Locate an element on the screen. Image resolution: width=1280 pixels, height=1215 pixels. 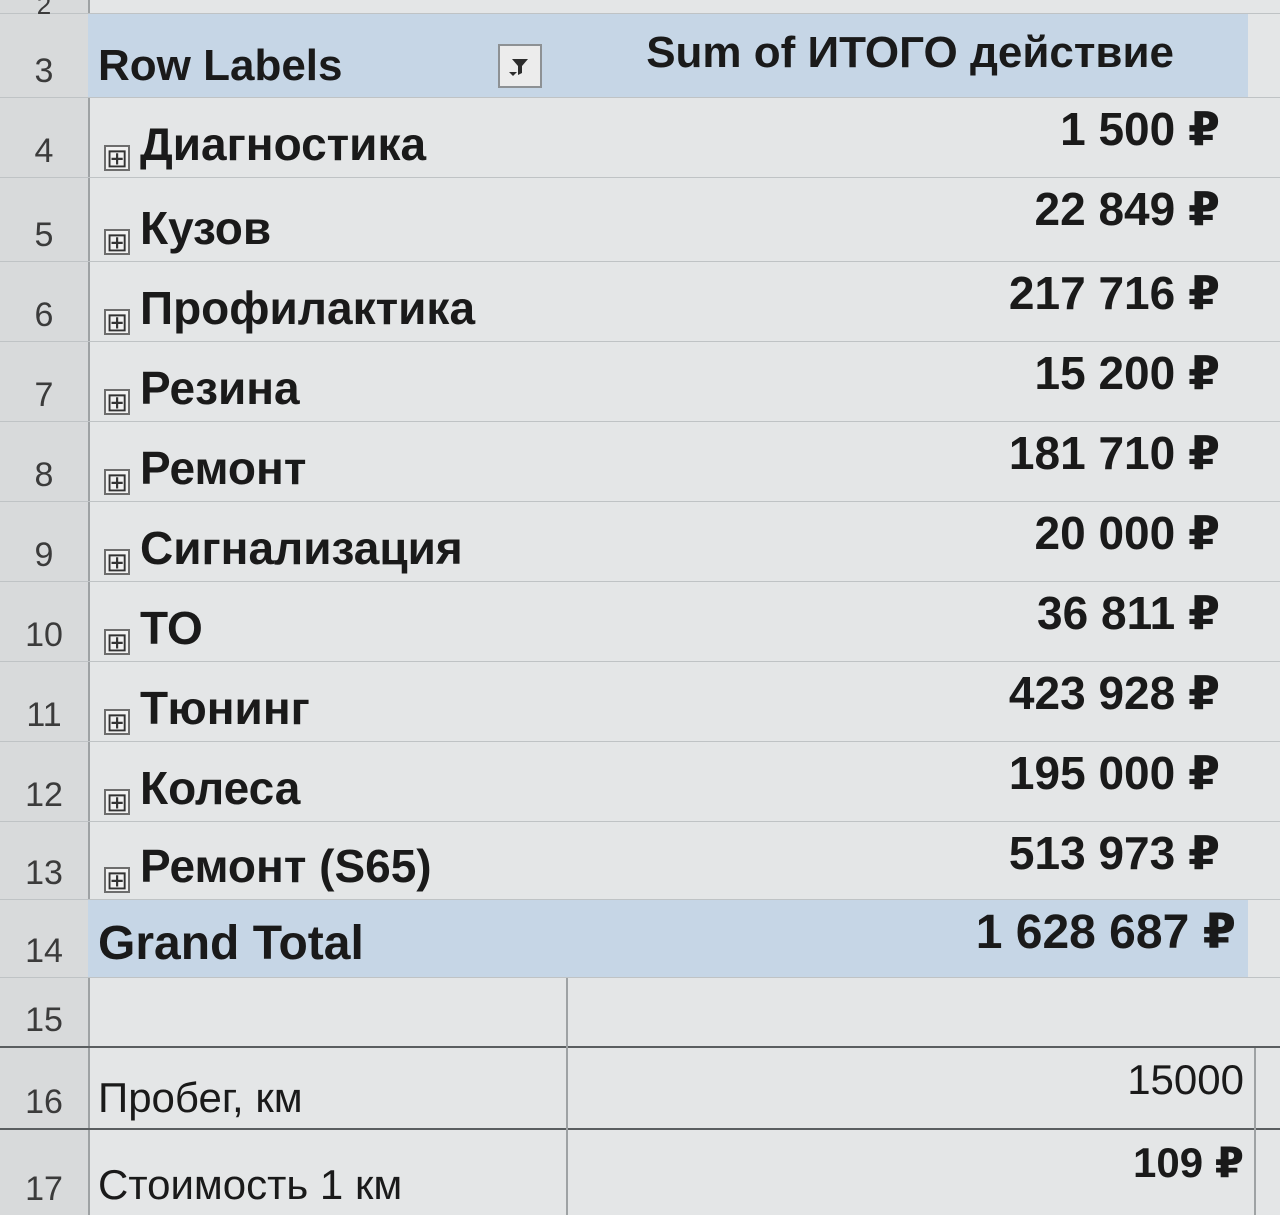
pivot-row-label: ⊞ Колеса is located at coordinates (199, 781).